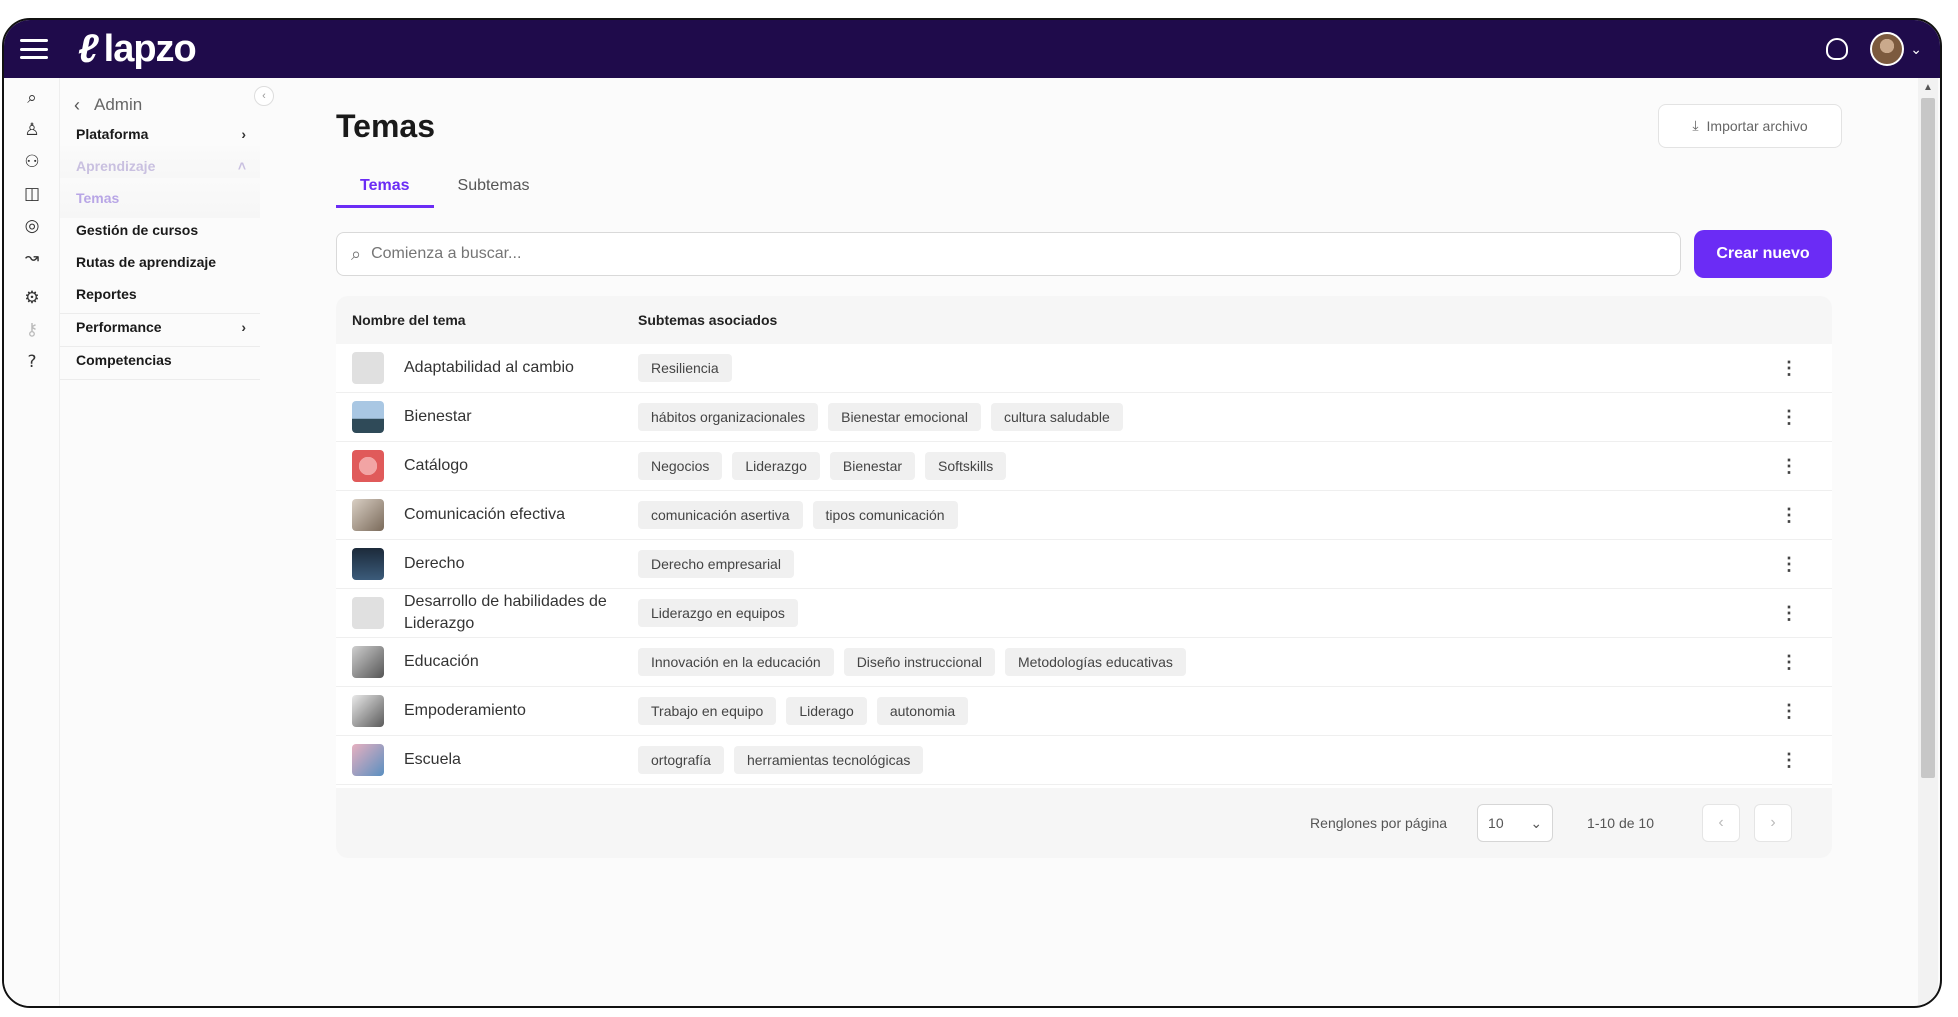  I want to click on column-header-name: Nombre del tema, so click(487, 320).